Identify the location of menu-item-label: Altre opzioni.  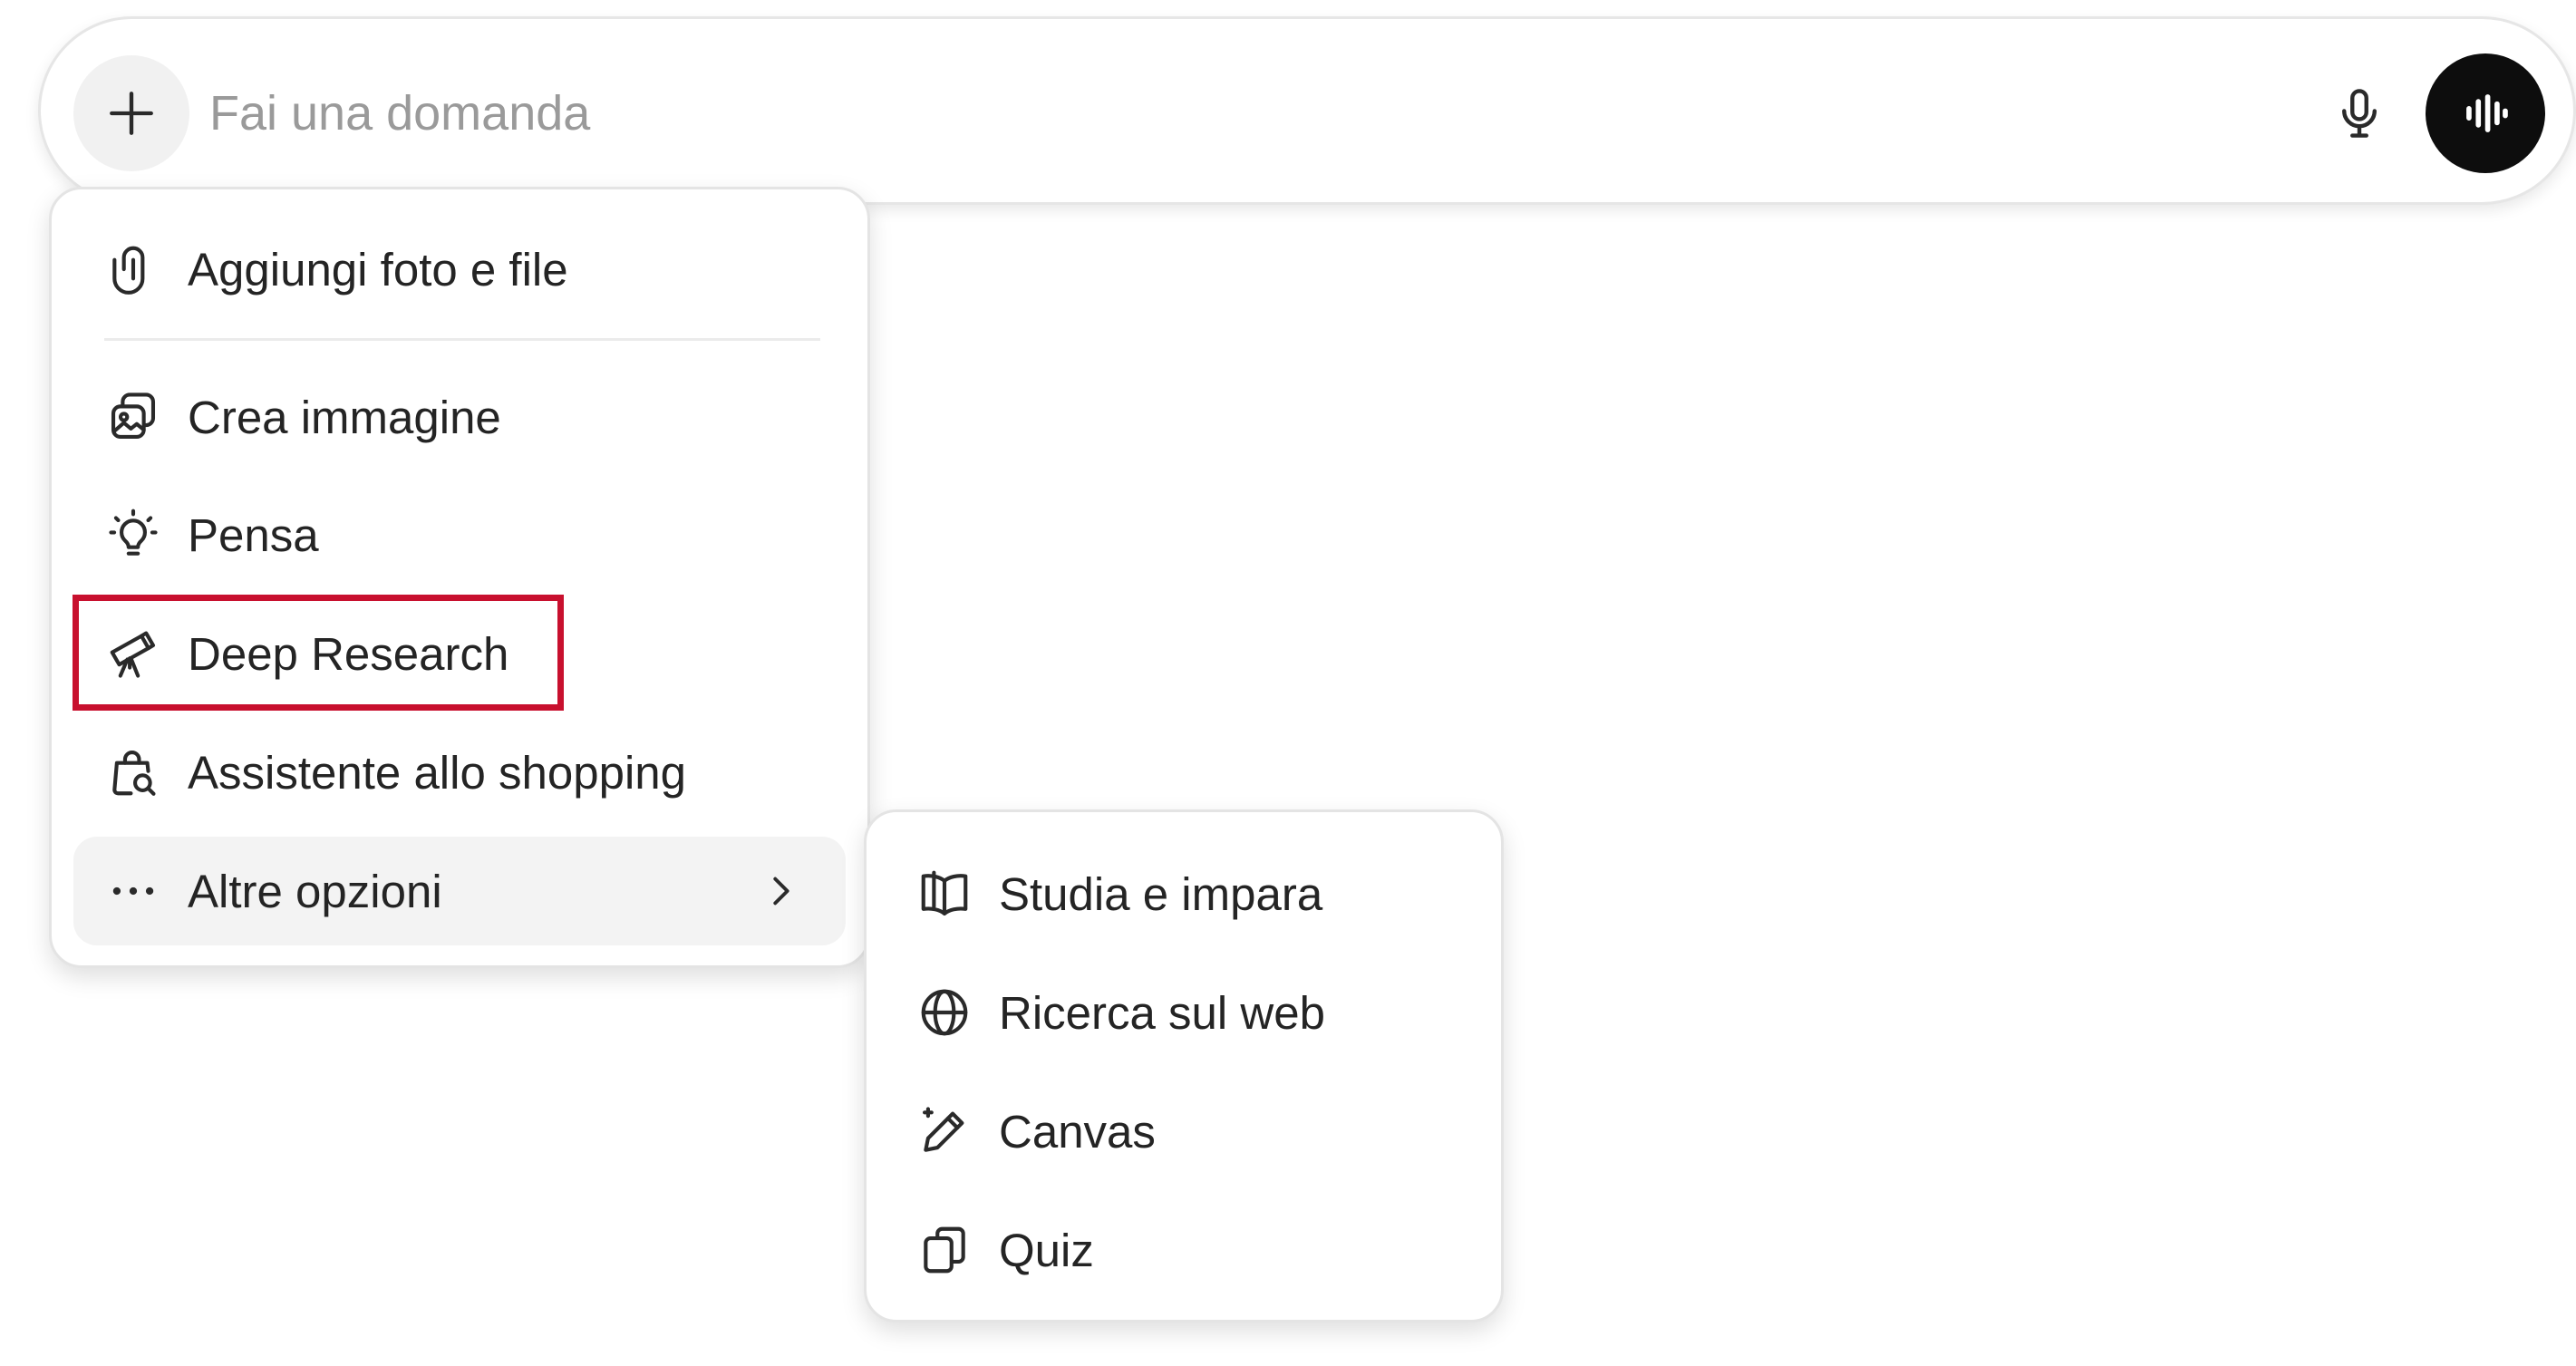
(315, 891).